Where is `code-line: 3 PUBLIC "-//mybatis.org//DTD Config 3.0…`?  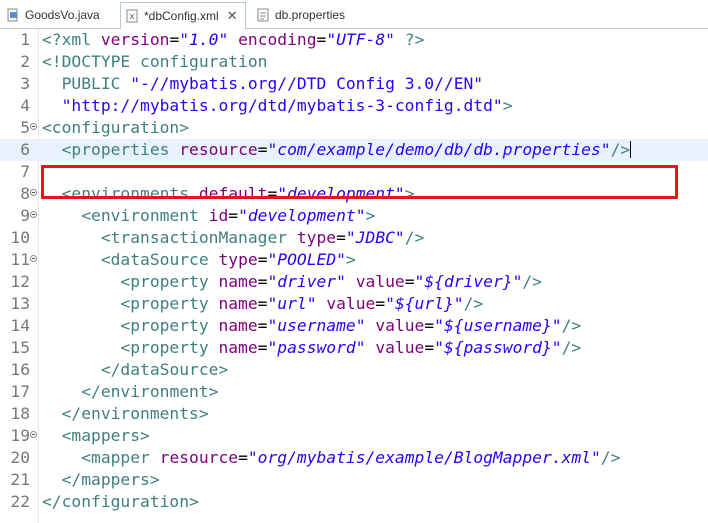
code-line: 3 PUBLIC "-//mybatis.org//DTD Config 3.0… is located at coordinates (354, 84).